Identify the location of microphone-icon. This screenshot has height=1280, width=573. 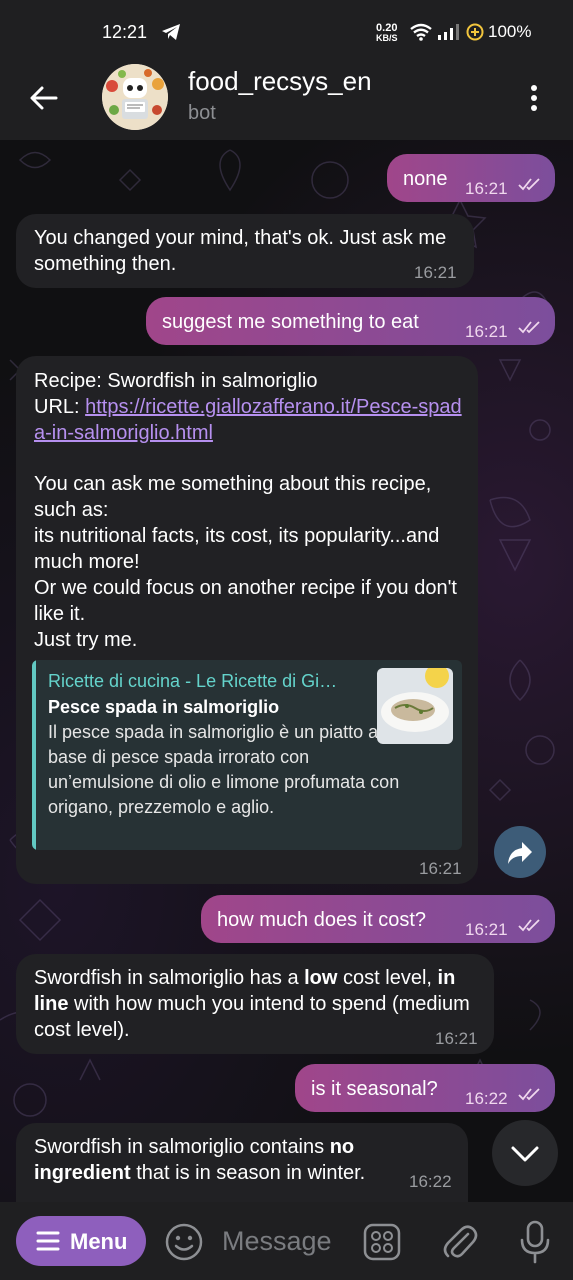
(535, 1242).